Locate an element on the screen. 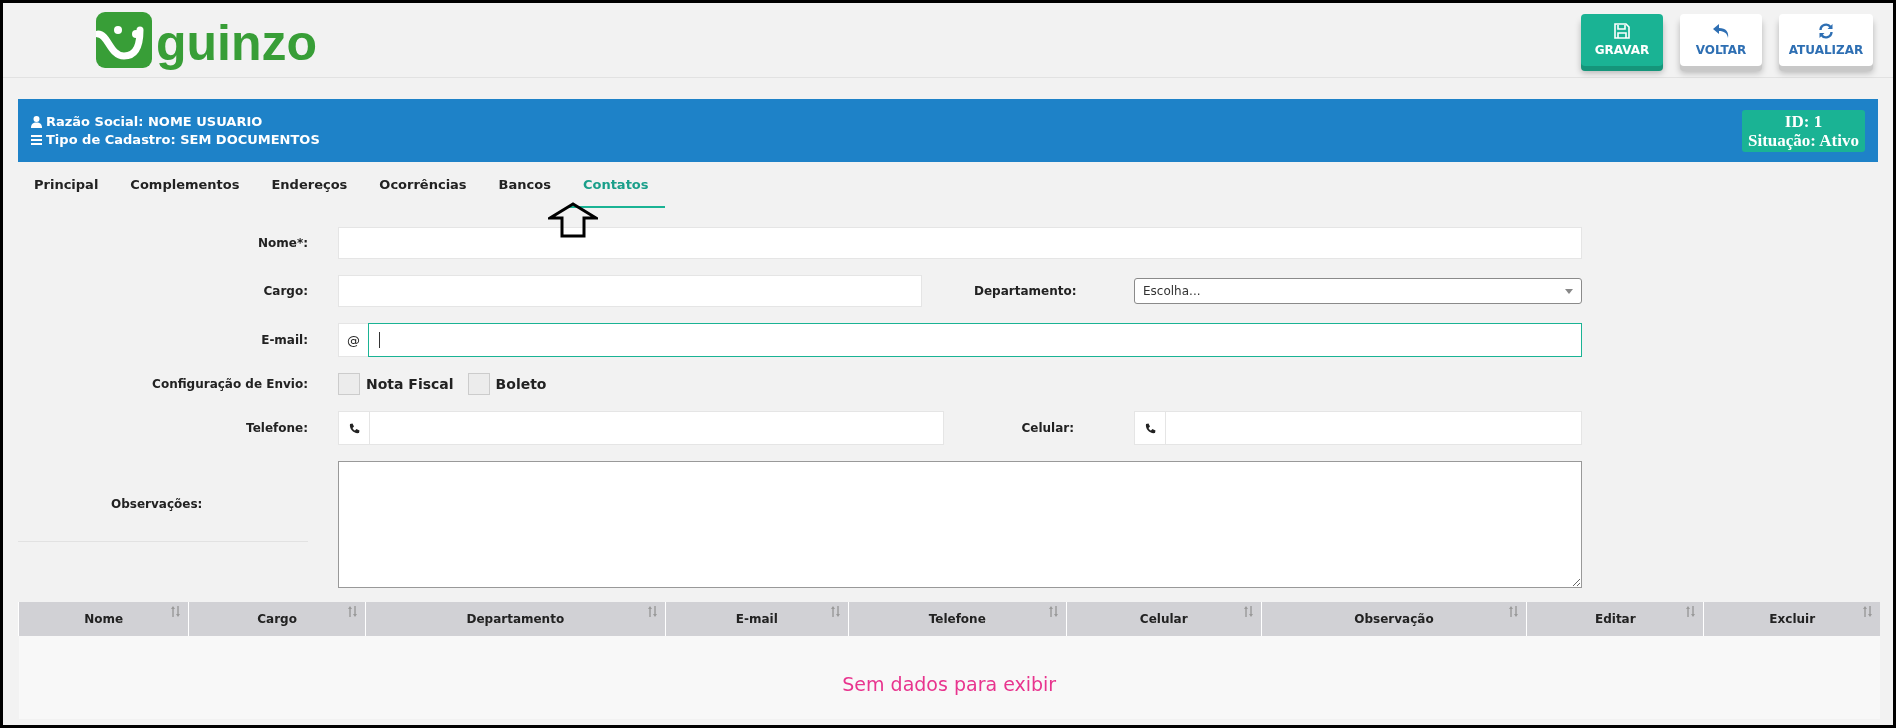 Image resolution: width=1896 pixels, height=728 pixels. at-sign-addon: @ is located at coordinates (353, 340).